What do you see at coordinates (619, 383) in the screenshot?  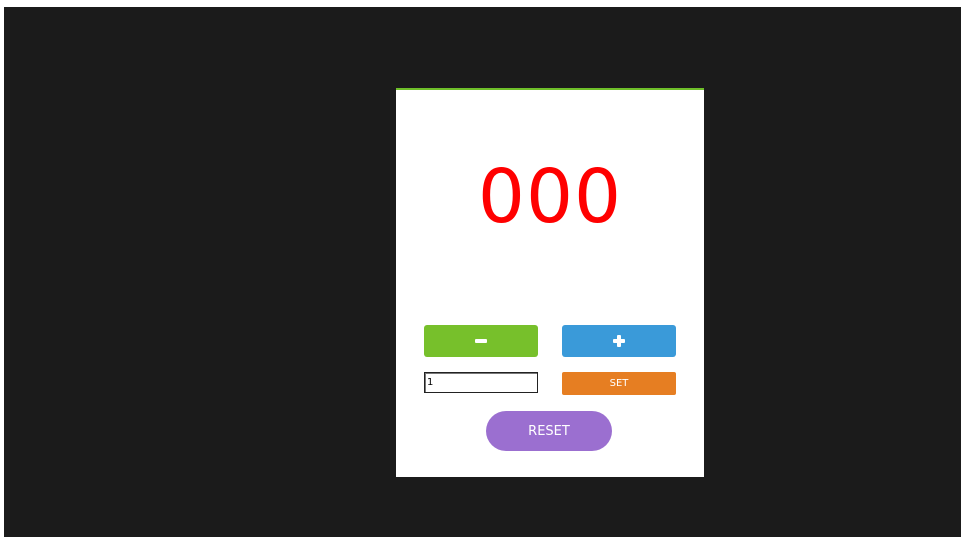 I see `set-button: SET` at bounding box center [619, 383].